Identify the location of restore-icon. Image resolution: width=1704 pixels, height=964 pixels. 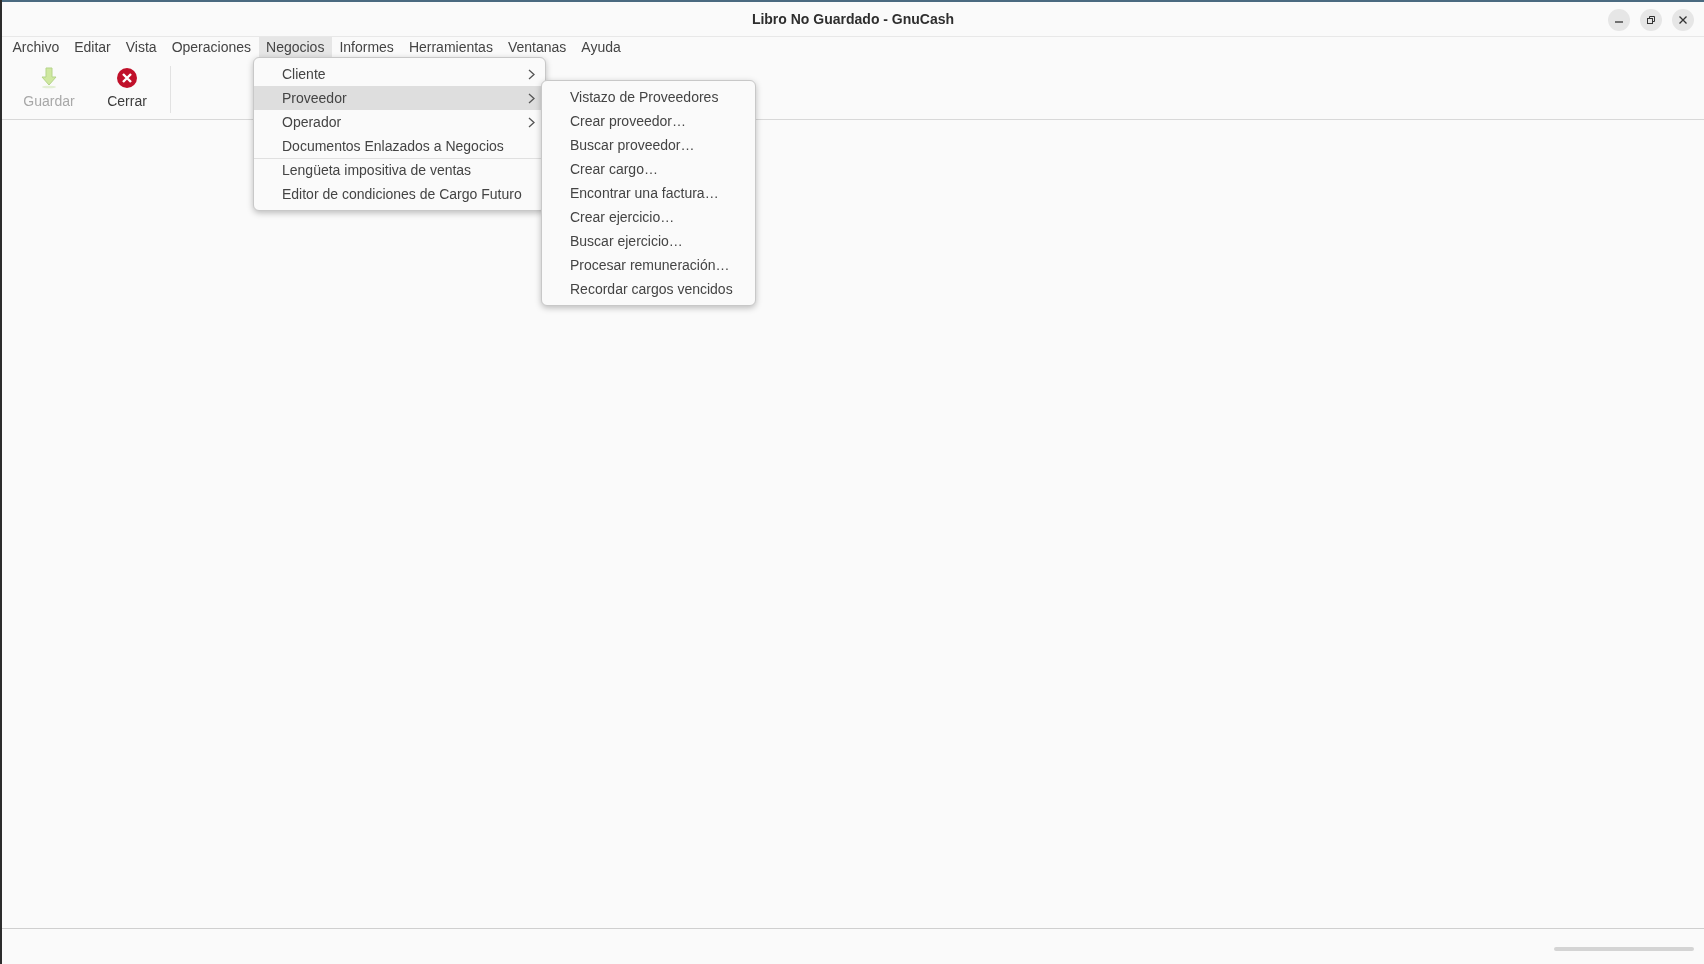
(1651, 20).